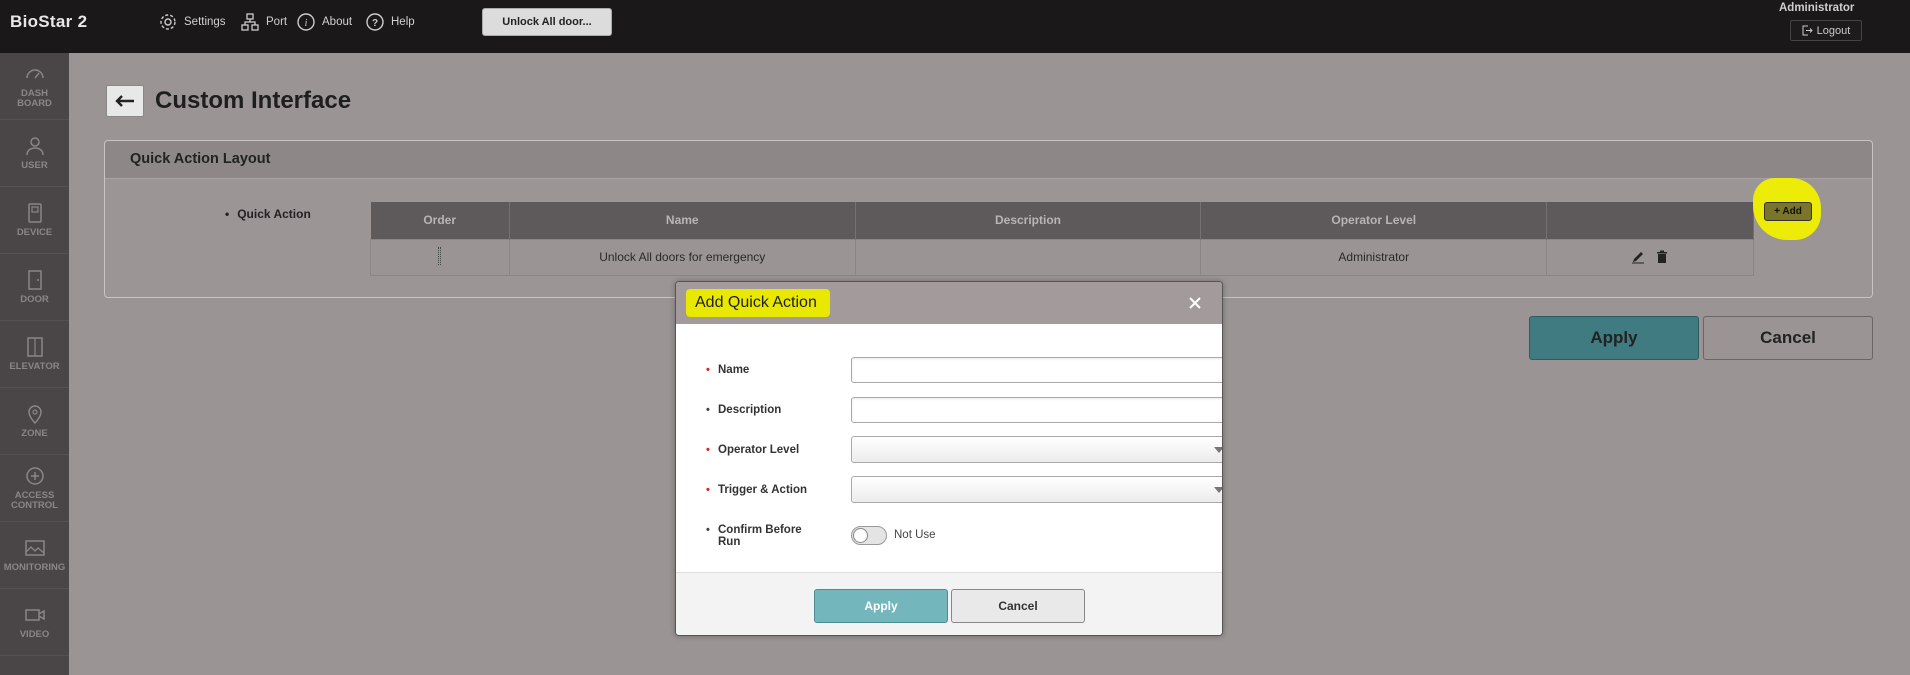 Image resolution: width=1910 pixels, height=675 pixels. What do you see at coordinates (34, 476) in the screenshot?
I see `access-control-icon` at bounding box center [34, 476].